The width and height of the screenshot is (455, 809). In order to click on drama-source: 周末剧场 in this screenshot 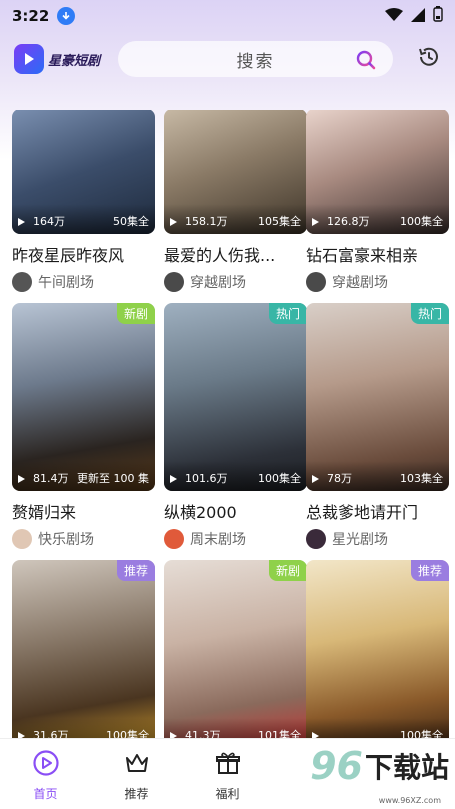, I will do `click(235, 539)`.